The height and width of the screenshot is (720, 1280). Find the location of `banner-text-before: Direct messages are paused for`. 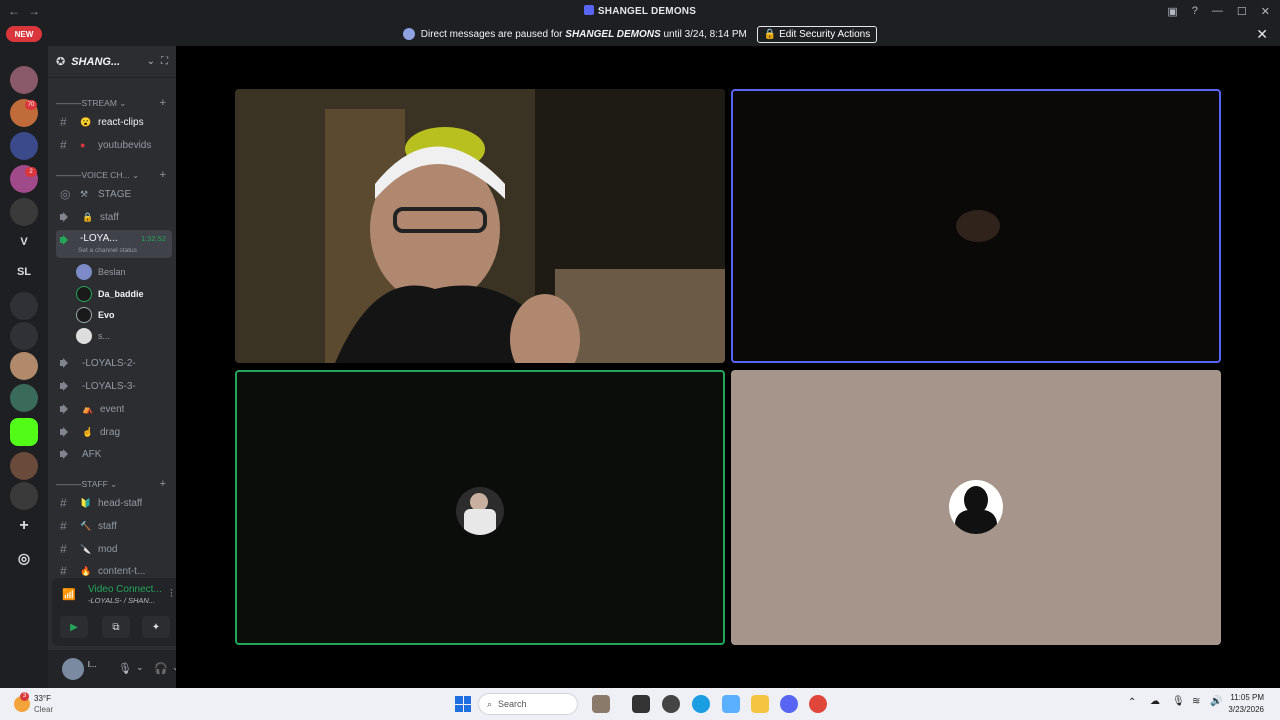

banner-text-before: Direct messages are paused for is located at coordinates (491, 34).